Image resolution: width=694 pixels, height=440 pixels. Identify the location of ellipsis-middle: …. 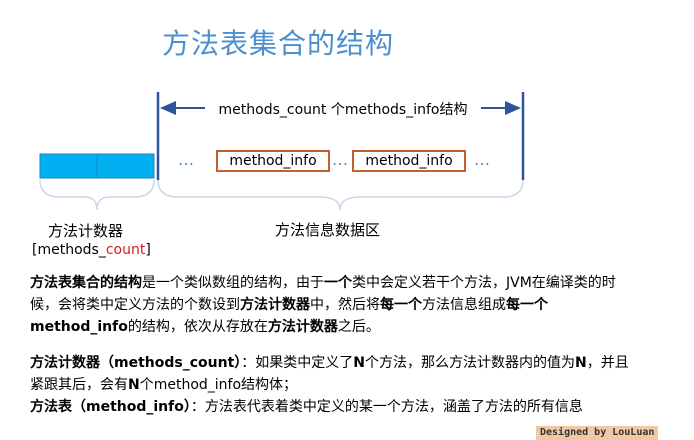
(340, 159).